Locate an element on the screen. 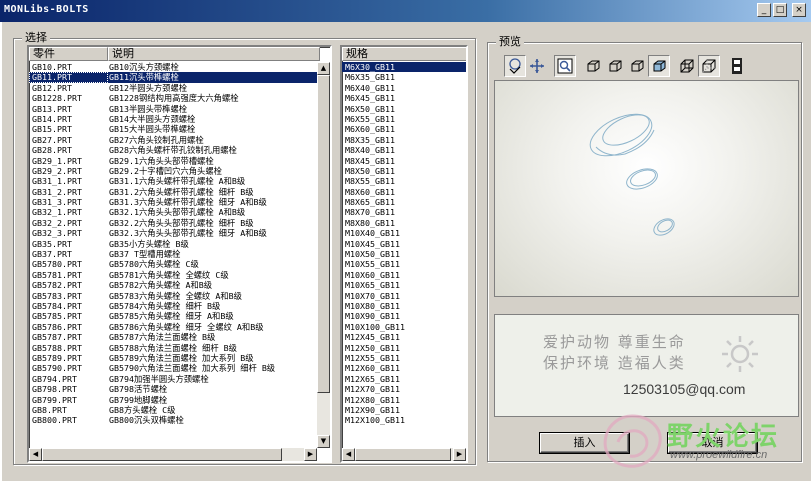 The image size is (811, 481). part-row: GB28.PRT GB28六角头螺杆带孔铰制孔用螺栓 is located at coordinates (179, 150).